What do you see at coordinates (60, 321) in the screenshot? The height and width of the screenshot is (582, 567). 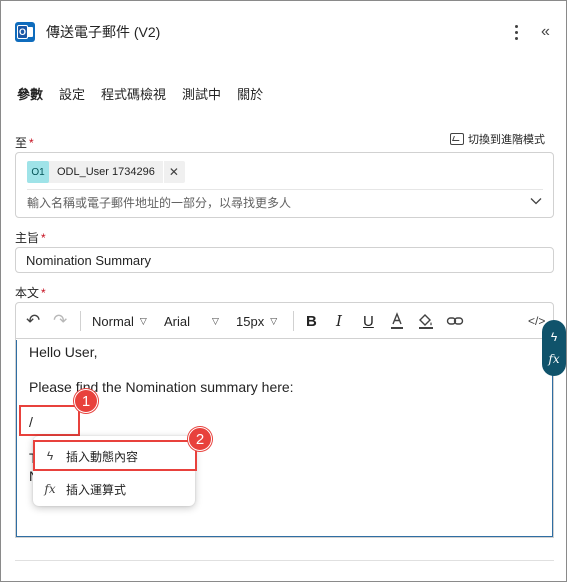 I see `redo-icon: ↷` at bounding box center [60, 321].